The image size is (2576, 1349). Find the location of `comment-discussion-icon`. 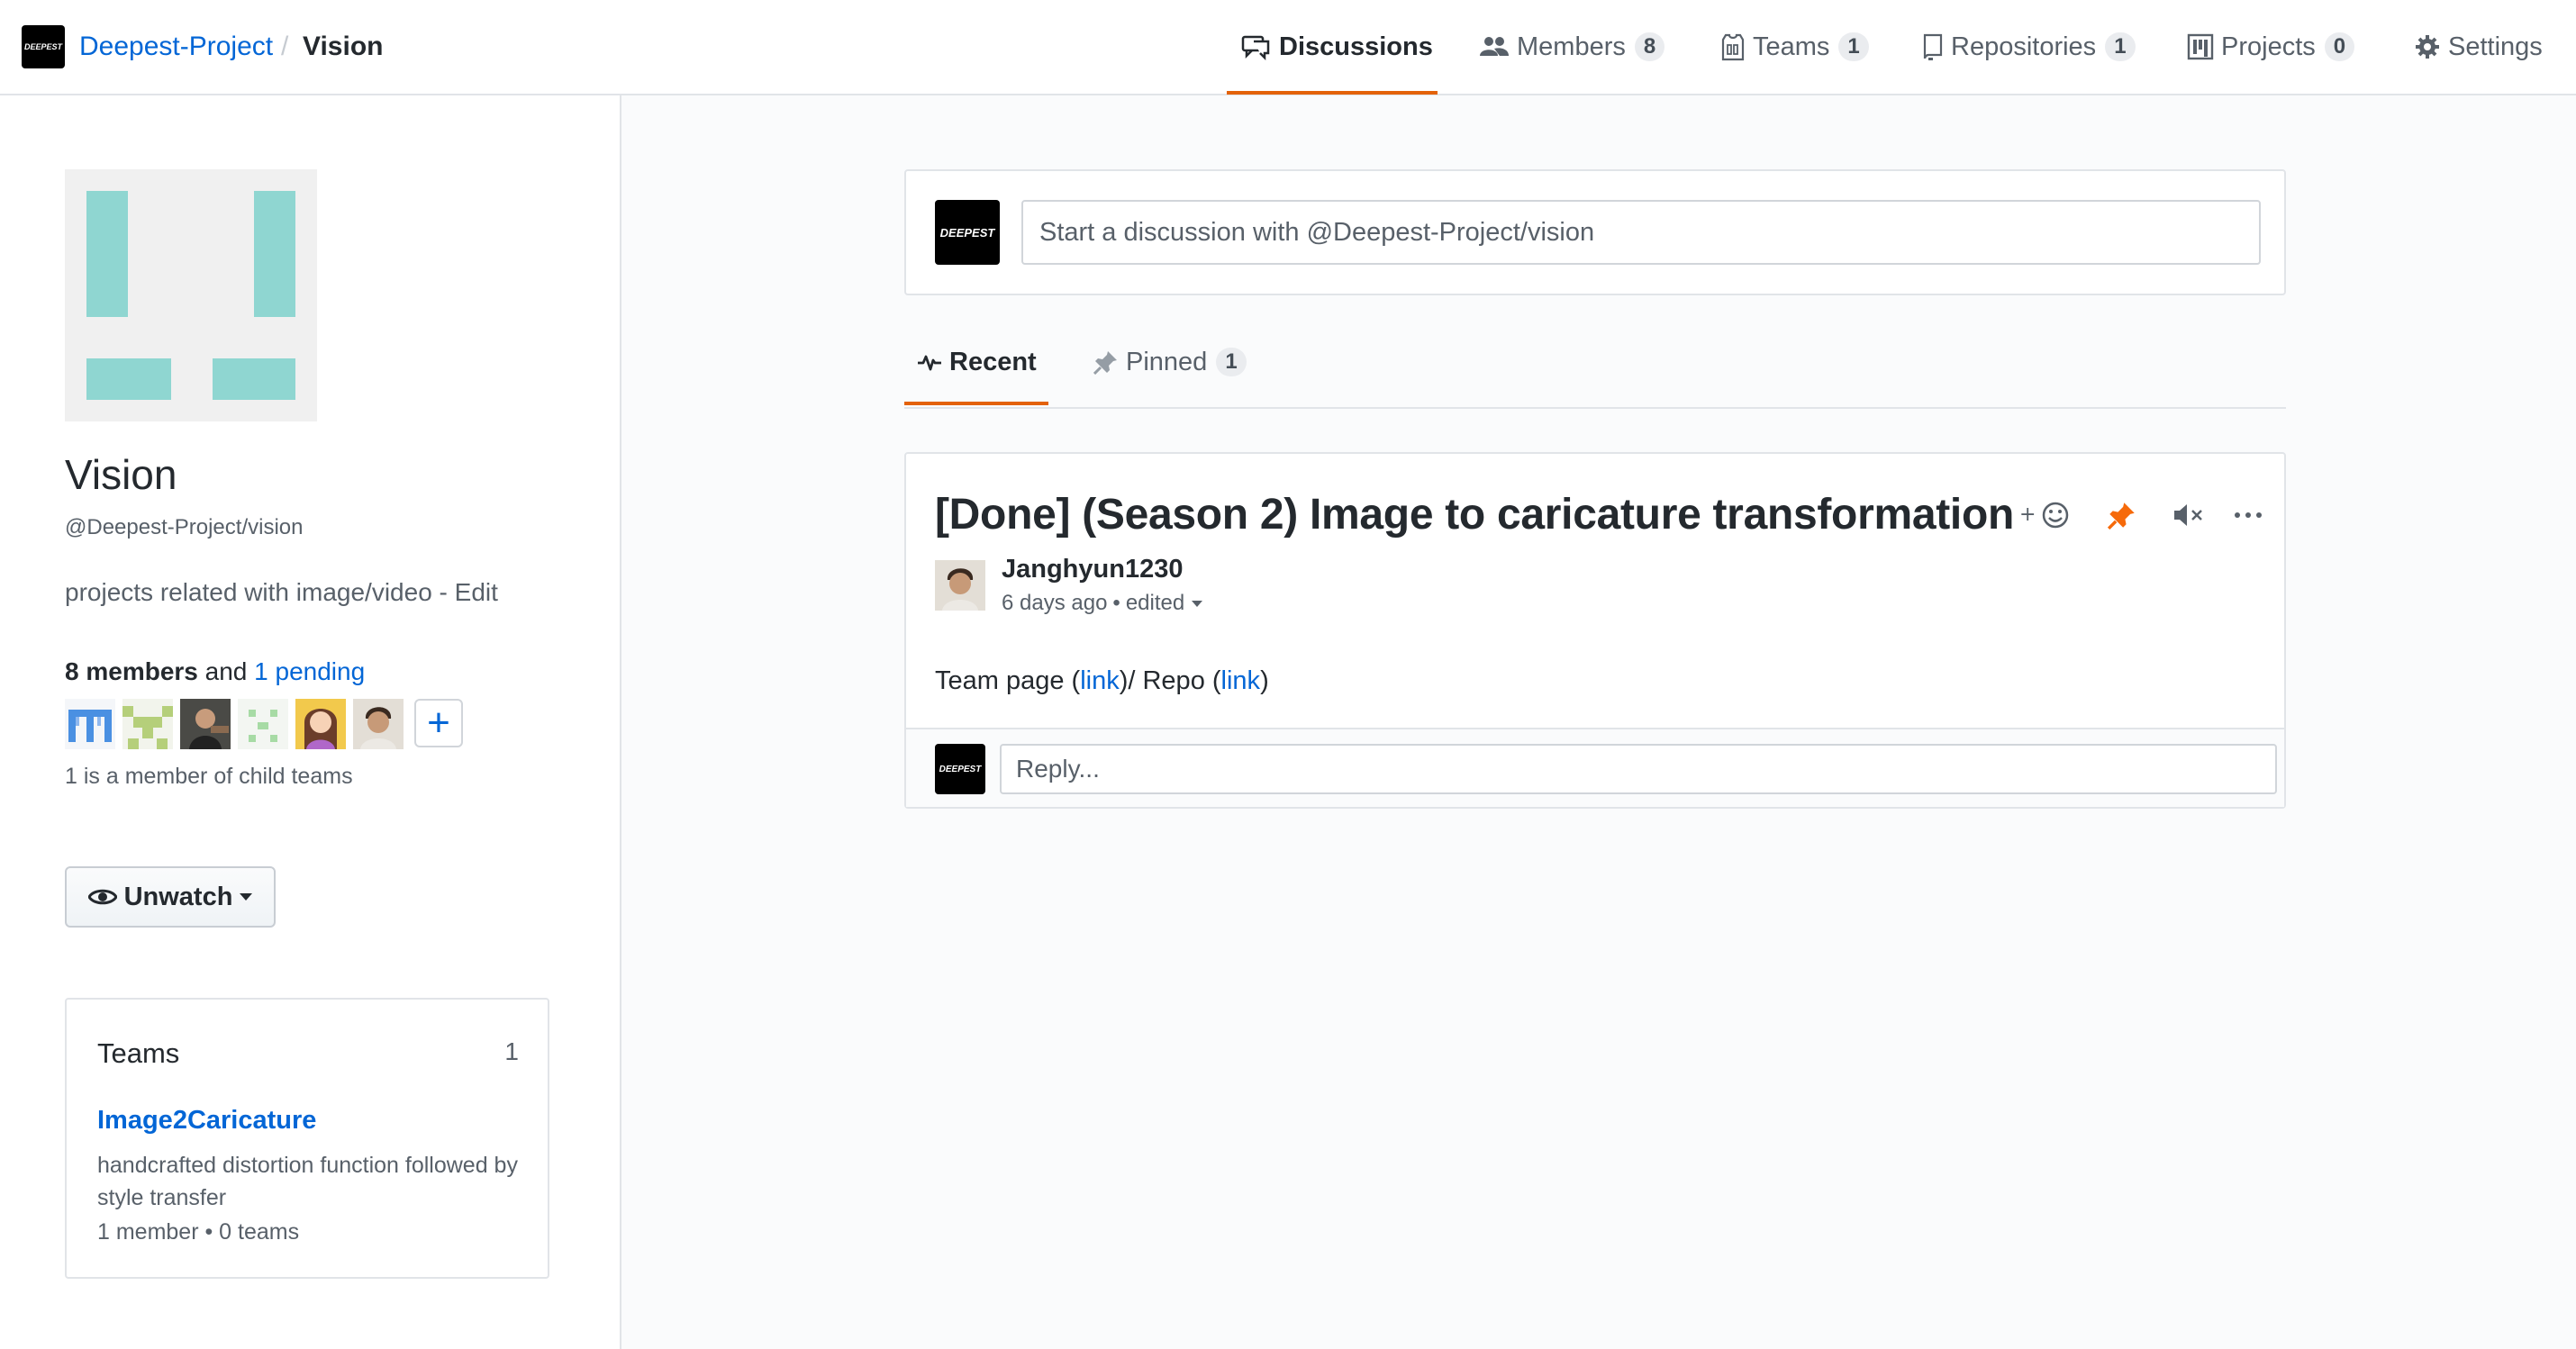

comment-discussion-icon is located at coordinates (1256, 48).